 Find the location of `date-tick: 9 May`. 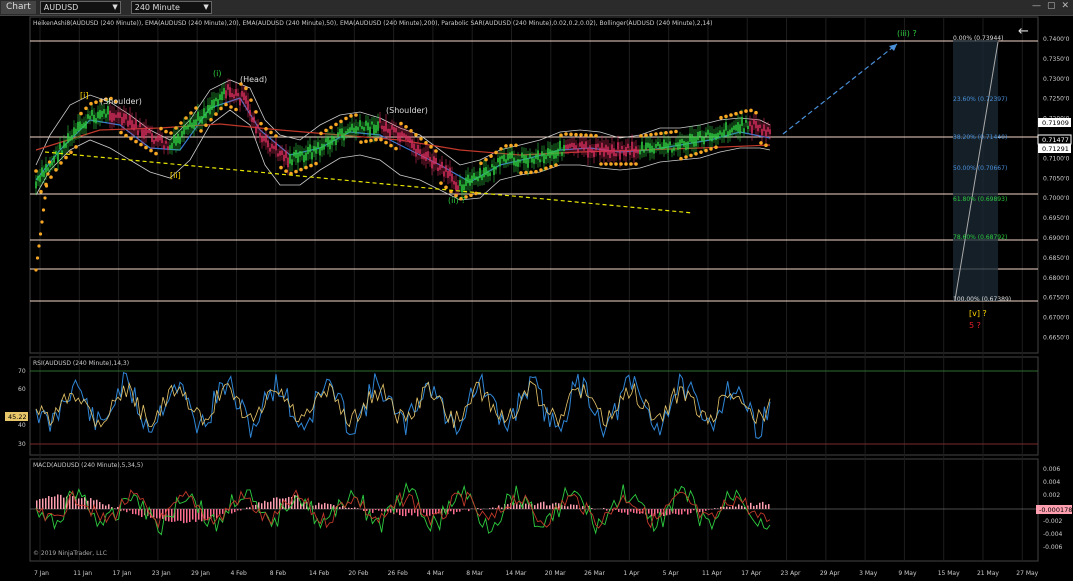

date-tick: 9 May is located at coordinates (907, 573).